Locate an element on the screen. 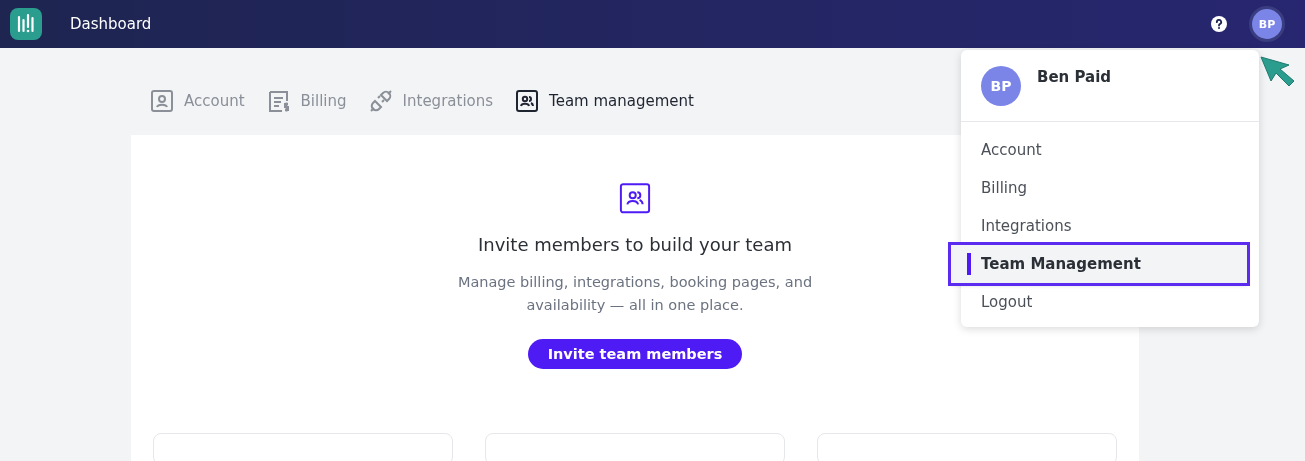 This screenshot has width=1305, height=461. menu-item: Logout is located at coordinates (1110, 302).